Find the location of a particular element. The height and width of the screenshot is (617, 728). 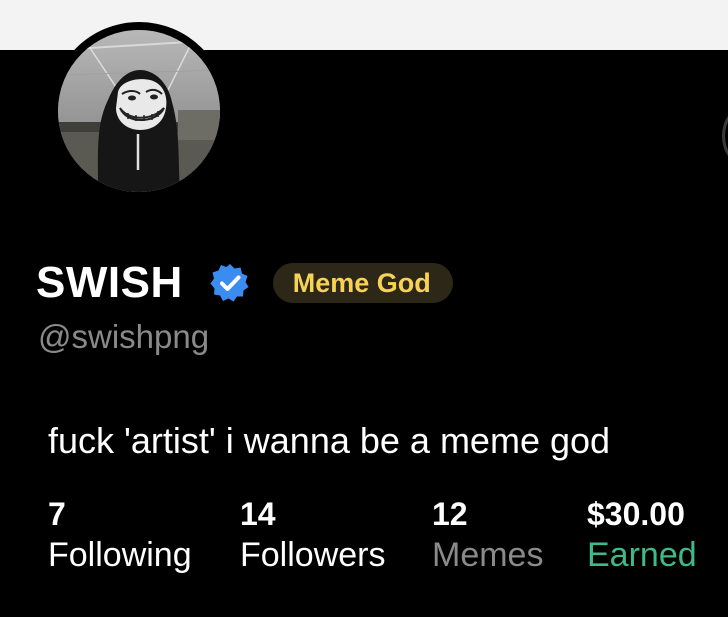

stat-label: Following is located at coordinates (120, 555).